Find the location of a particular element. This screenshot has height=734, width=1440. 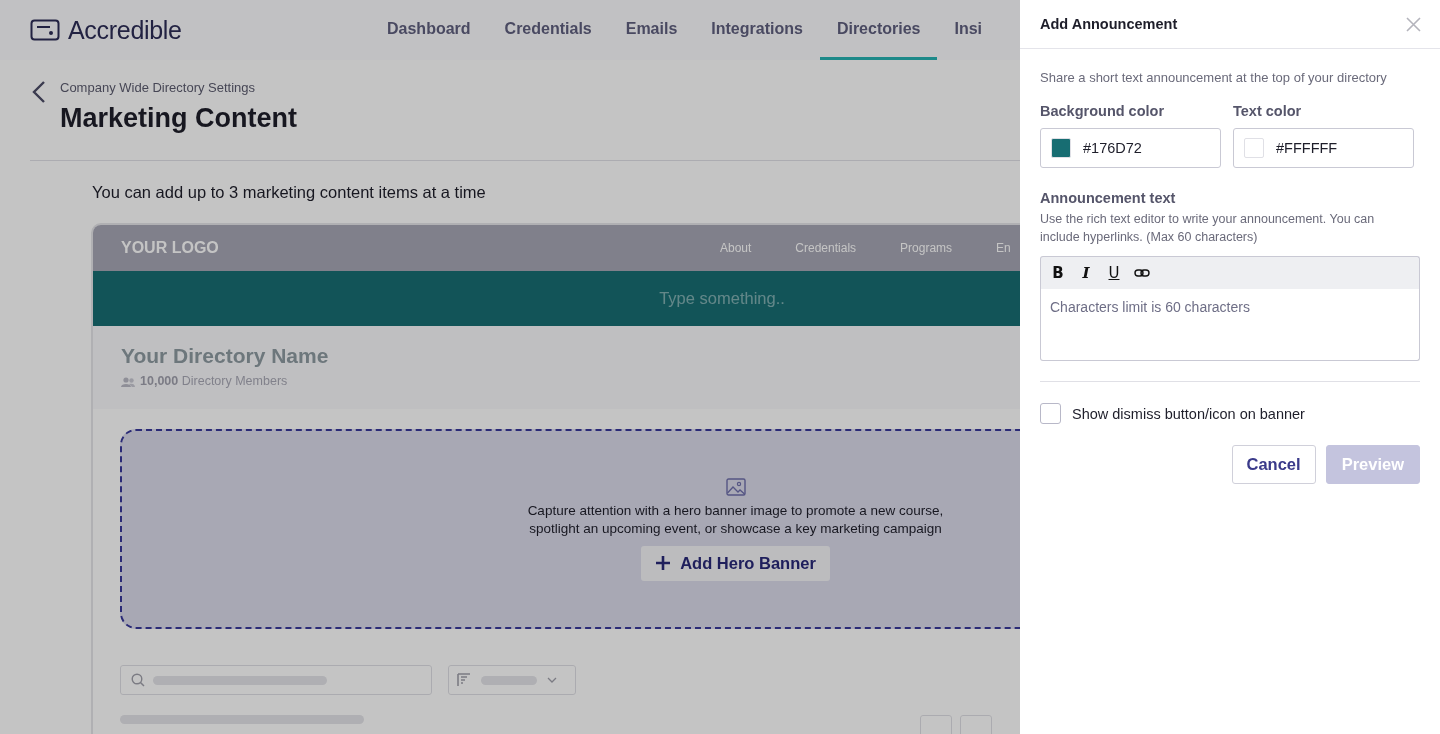

announcement-text-field: Characters limit is 60 characters is located at coordinates (1230, 325).